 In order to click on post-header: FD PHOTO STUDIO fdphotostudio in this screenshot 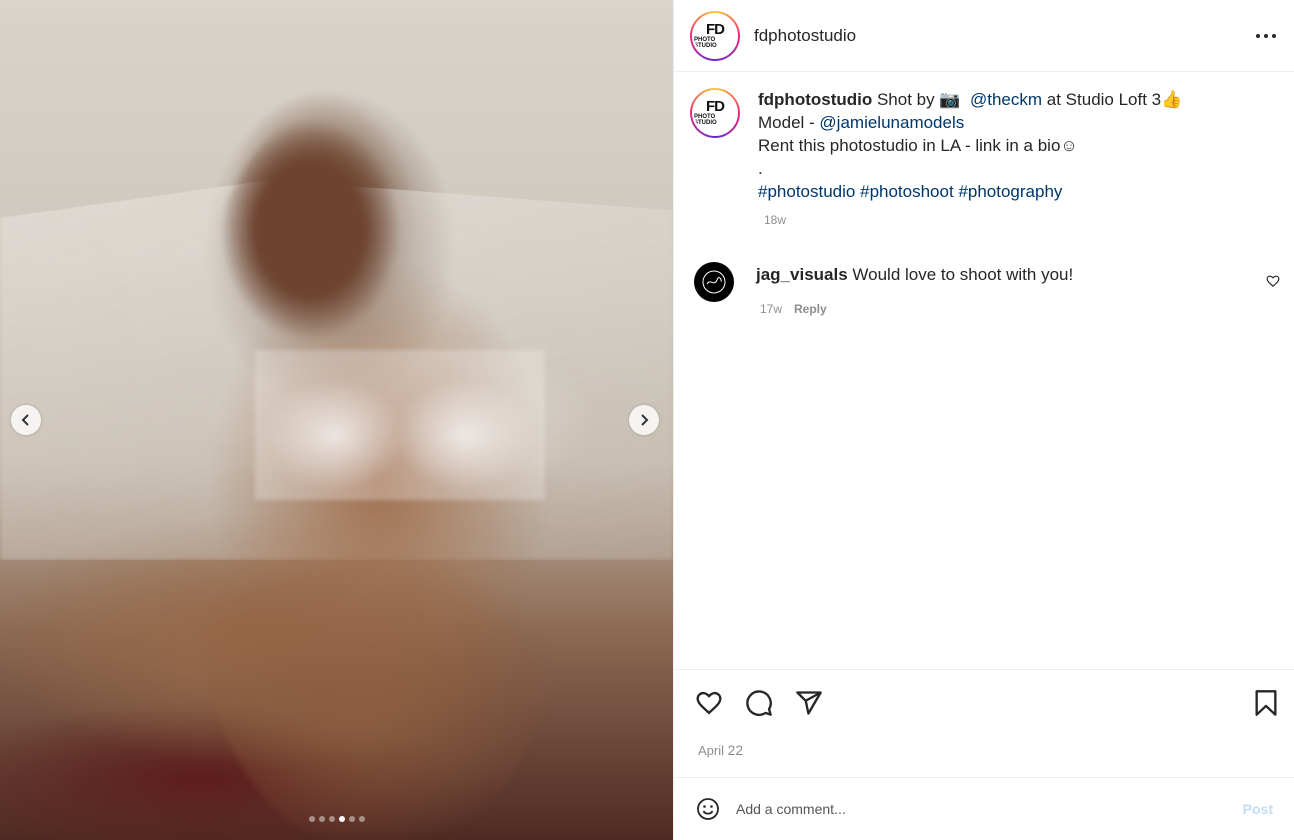, I will do `click(984, 36)`.